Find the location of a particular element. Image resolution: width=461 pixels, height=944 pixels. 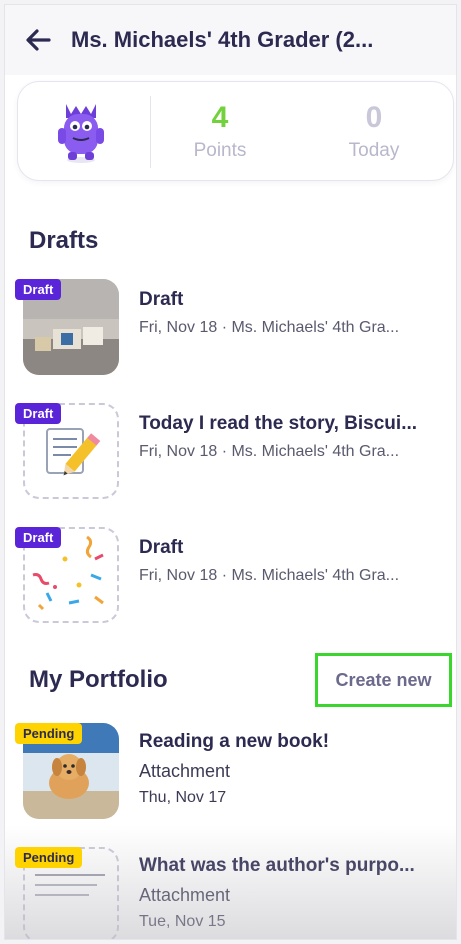

points-stat: 4 Points is located at coordinates (220, 131).